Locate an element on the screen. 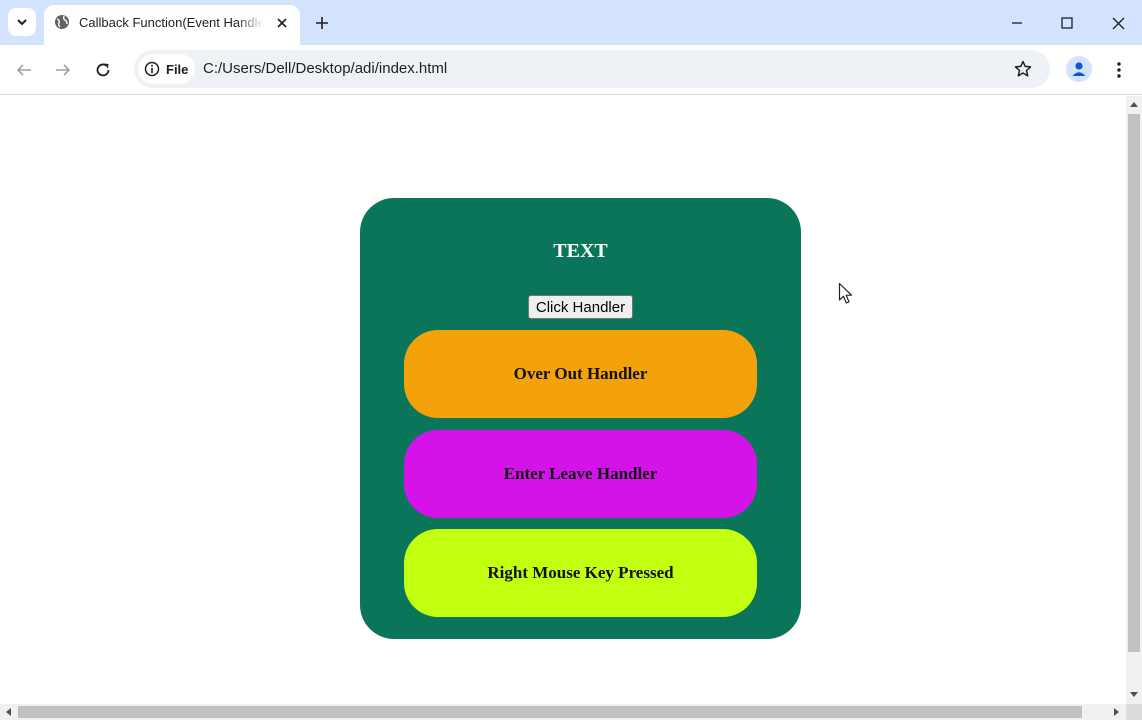  vertical-scrollbar is located at coordinates (1134, 400).